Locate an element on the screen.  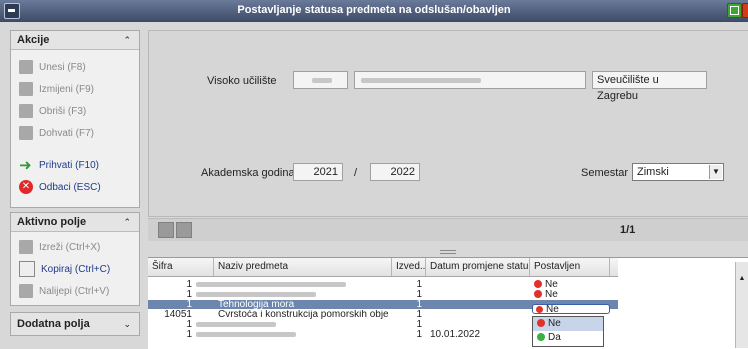
accept-button: Prihvati (F10) is located at coordinates (75, 165).